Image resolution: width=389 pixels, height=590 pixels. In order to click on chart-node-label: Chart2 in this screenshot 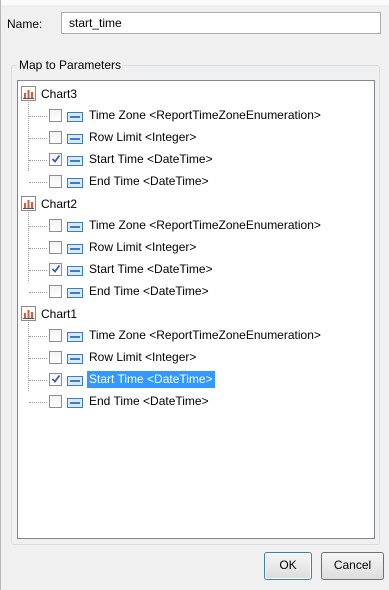, I will do `click(59, 204)`.